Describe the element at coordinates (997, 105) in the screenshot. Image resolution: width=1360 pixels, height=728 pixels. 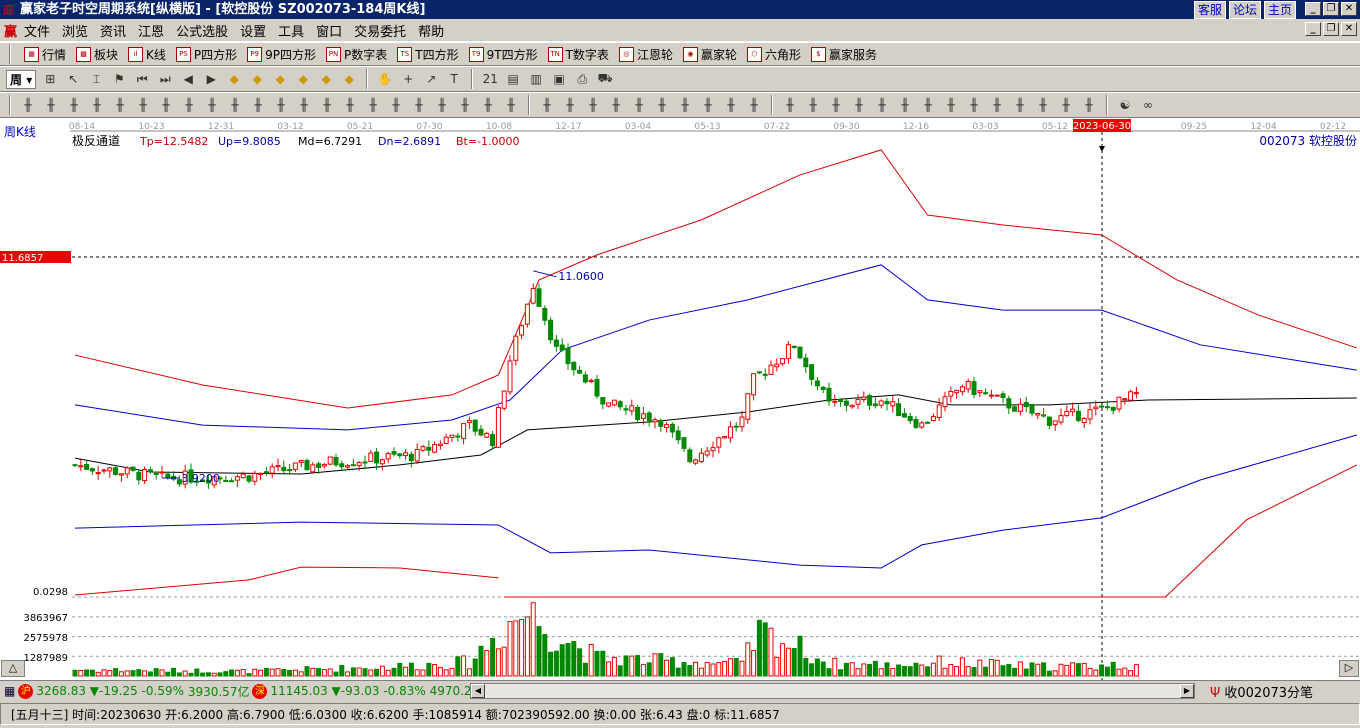
I see `analysis-tool-9-icon: ╫` at that location.